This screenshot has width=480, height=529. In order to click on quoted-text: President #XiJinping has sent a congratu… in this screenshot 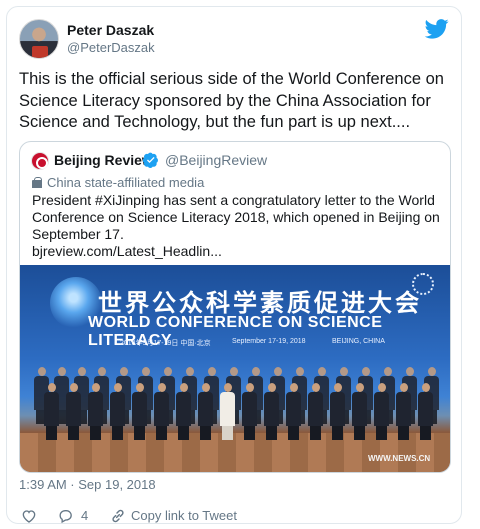, I will do `click(236, 217)`.